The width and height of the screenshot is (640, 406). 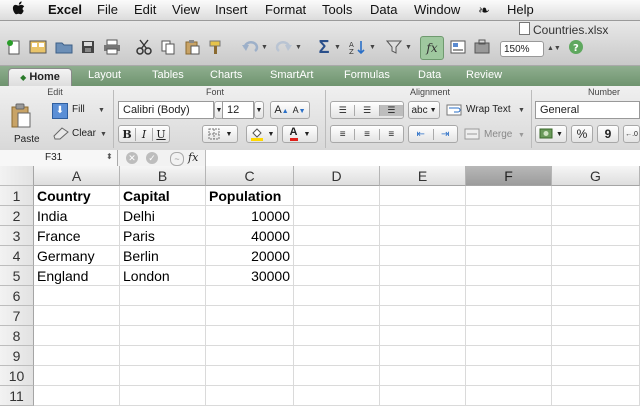 I want to click on currency-button: ▼, so click(x=551, y=134).